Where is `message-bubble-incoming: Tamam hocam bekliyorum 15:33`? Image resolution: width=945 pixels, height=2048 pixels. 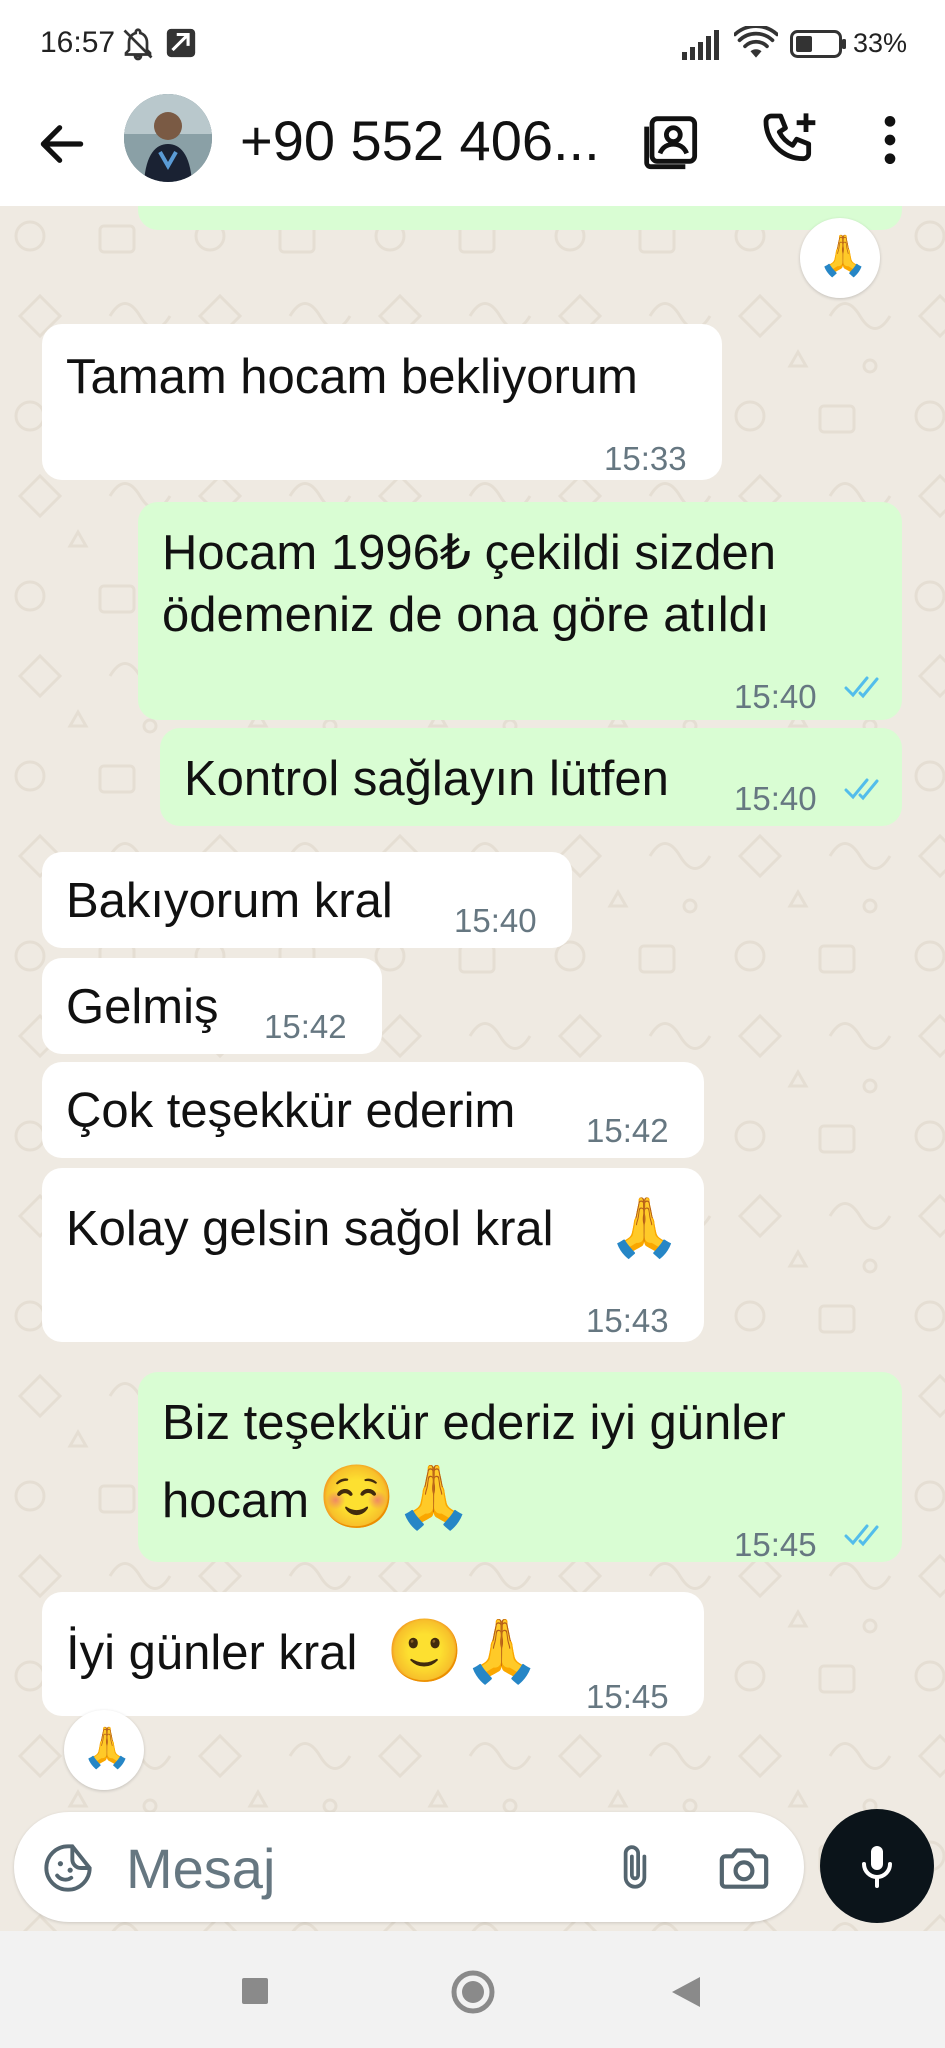
message-bubble-incoming: Tamam hocam bekliyorum 15:33 is located at coordinates (382, 402).